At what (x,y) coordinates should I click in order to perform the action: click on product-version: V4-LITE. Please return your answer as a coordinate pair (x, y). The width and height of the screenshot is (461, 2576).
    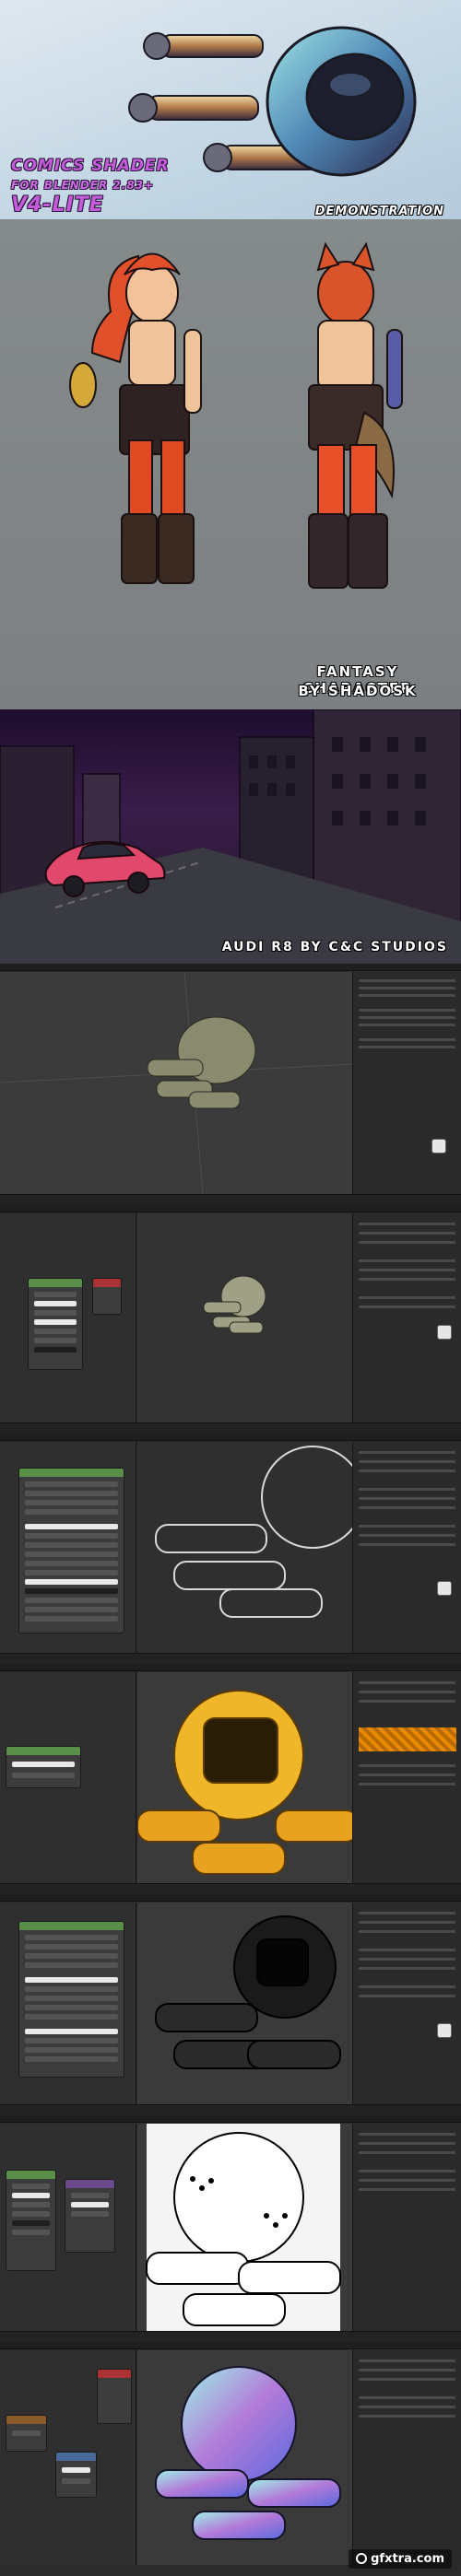
    Looking at the image, I should click on (57, 205).